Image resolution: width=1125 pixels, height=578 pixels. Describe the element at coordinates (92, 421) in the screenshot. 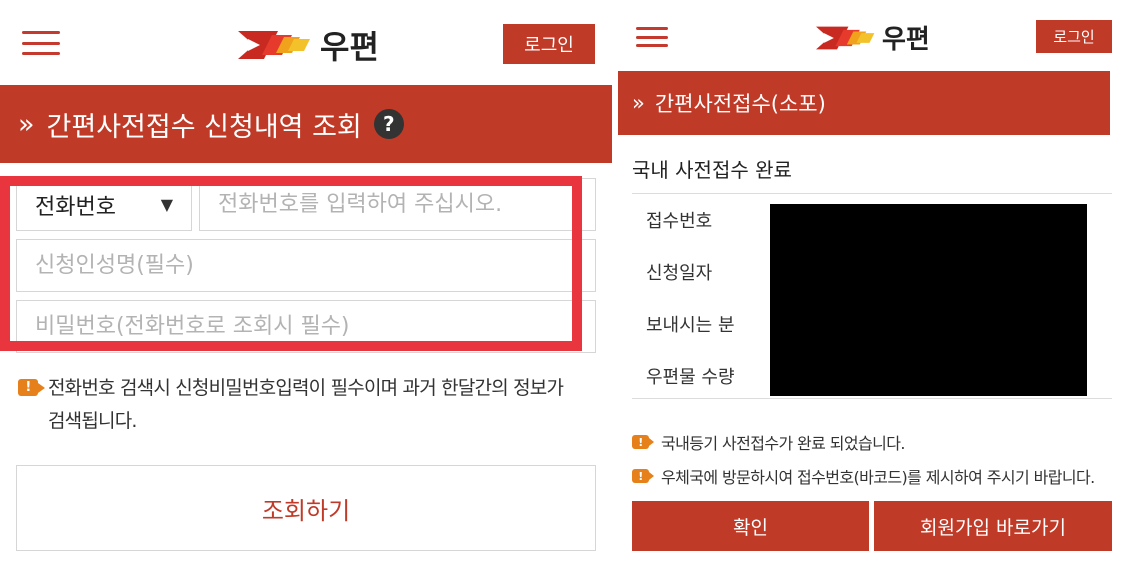

I see `search-notice-line2: 검색됩니다.` at that location.